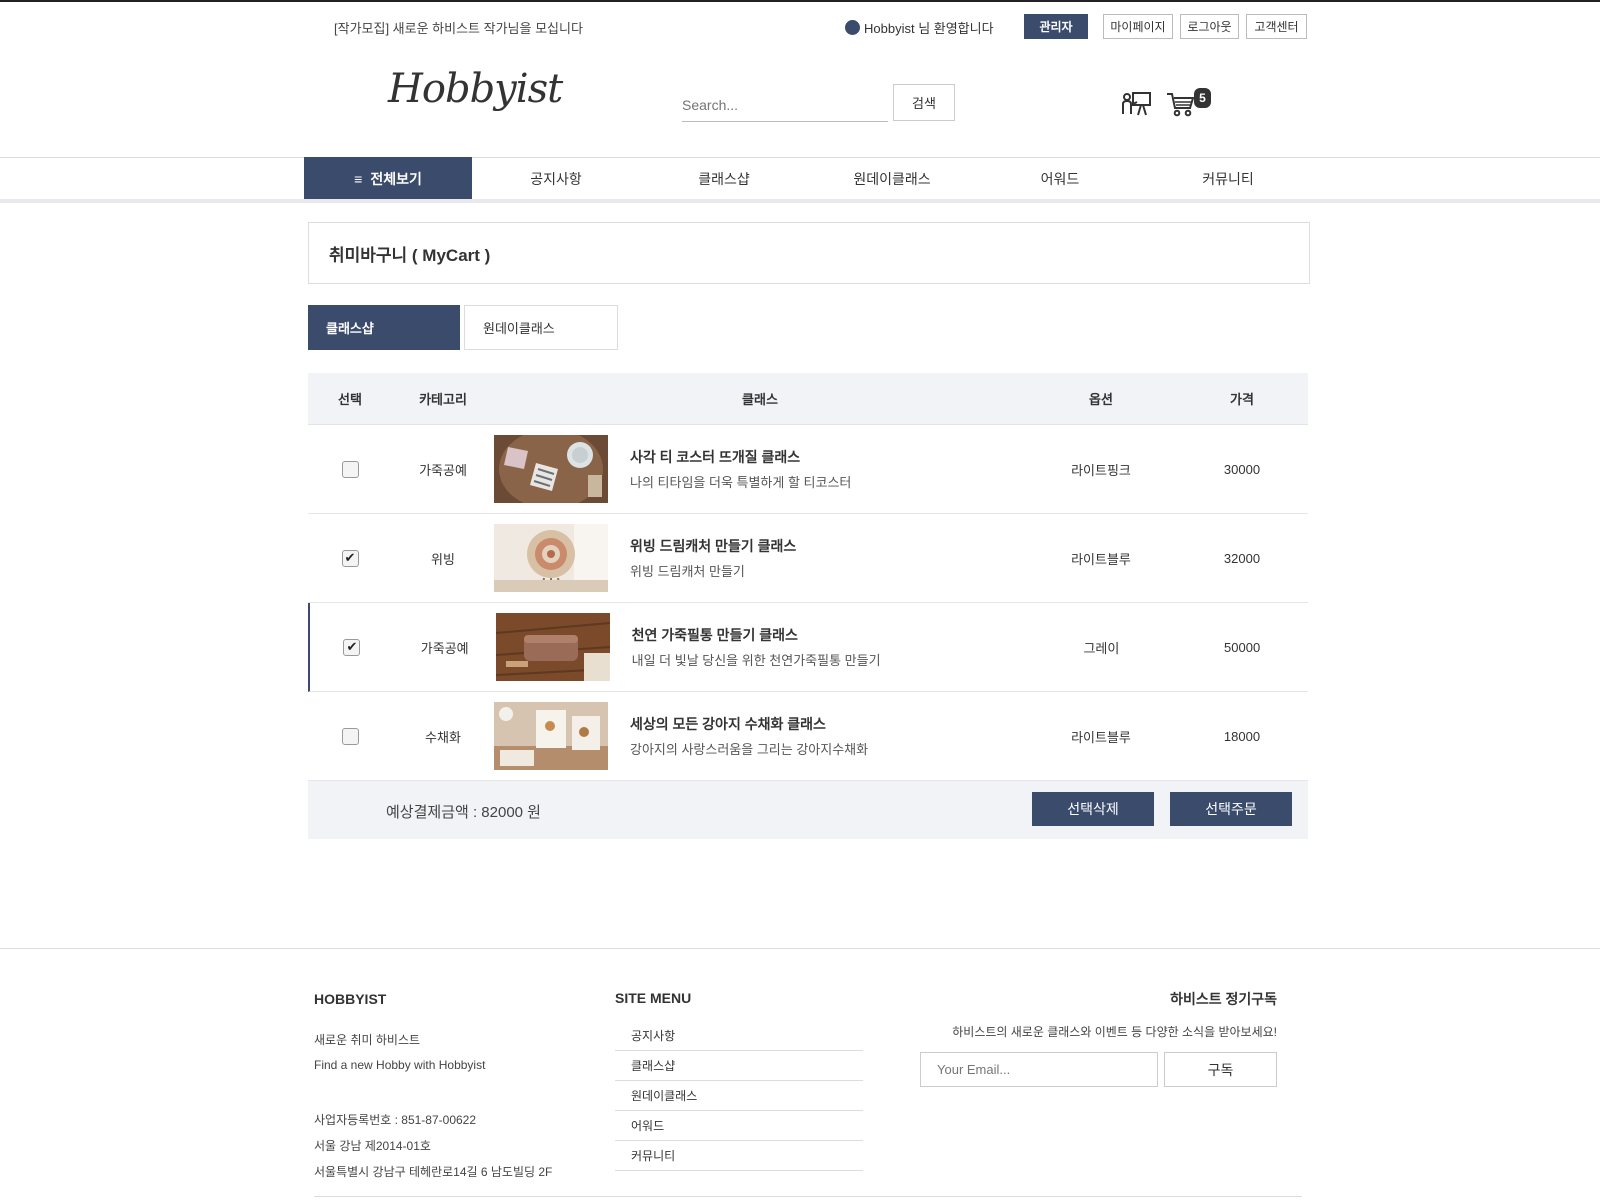 The width and height of the screenshot is (1600, 1200). I want to click on user-avatar-icon, so click(852, 27).